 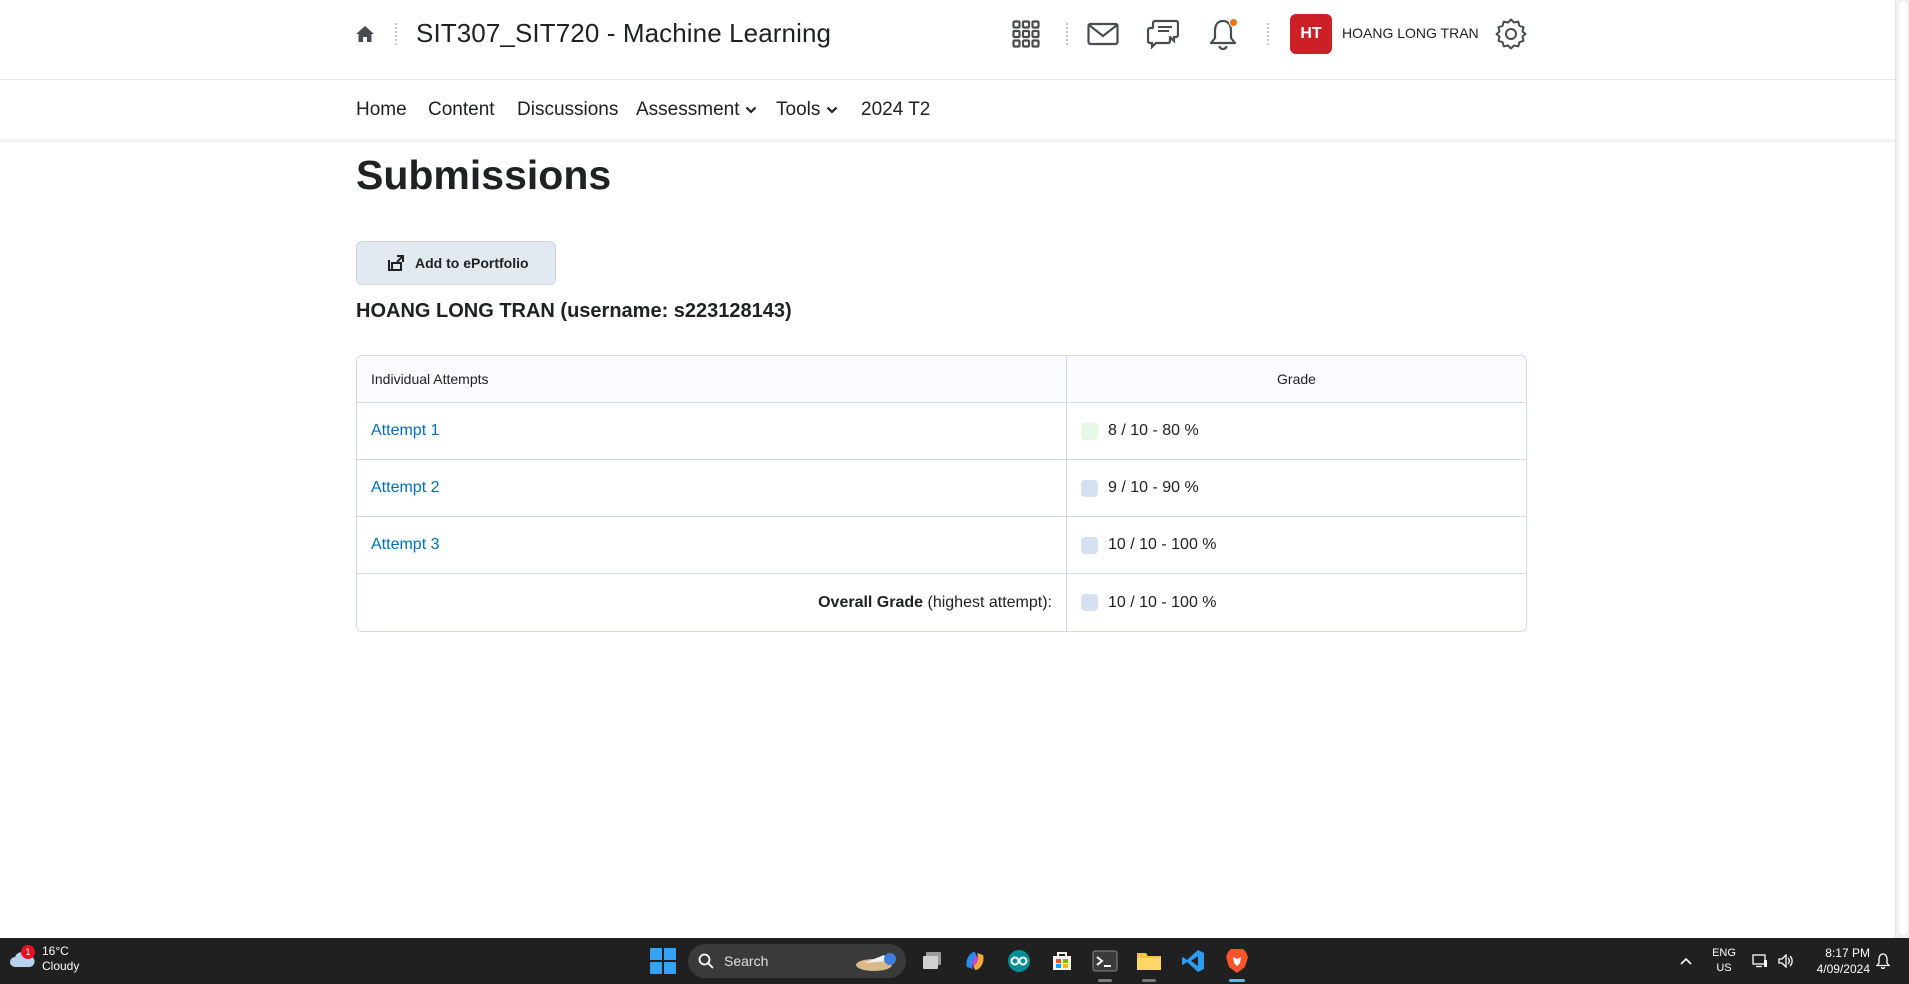 I want to click on terminal-button, so click(x=1105, y=964).